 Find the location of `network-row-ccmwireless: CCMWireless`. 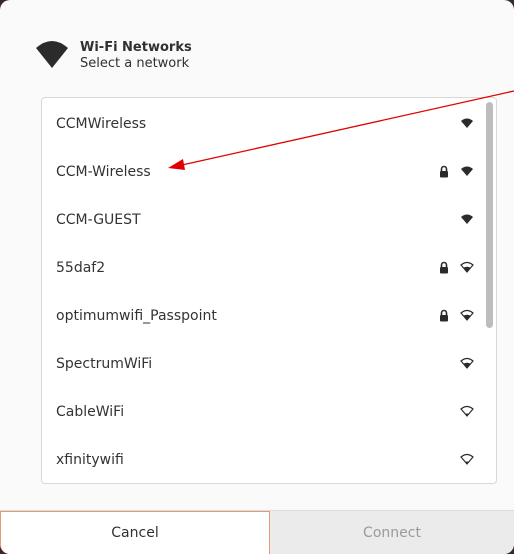

network-row-ccmwireless: CCMWireless is located at coordinates (262, 124).